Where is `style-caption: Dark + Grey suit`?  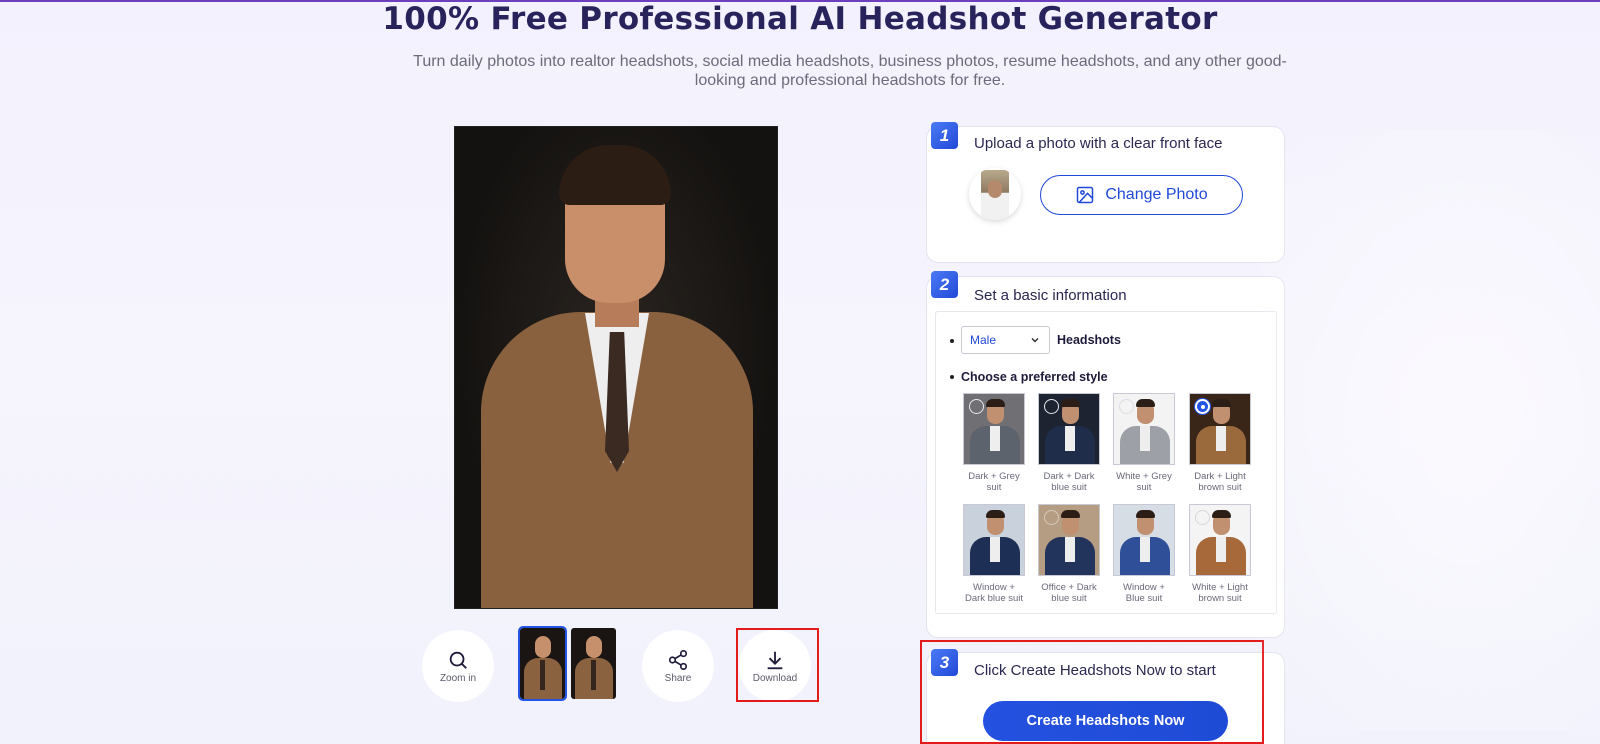 style-caption: Dark + Grey suit is located at coordinates (994, 482).